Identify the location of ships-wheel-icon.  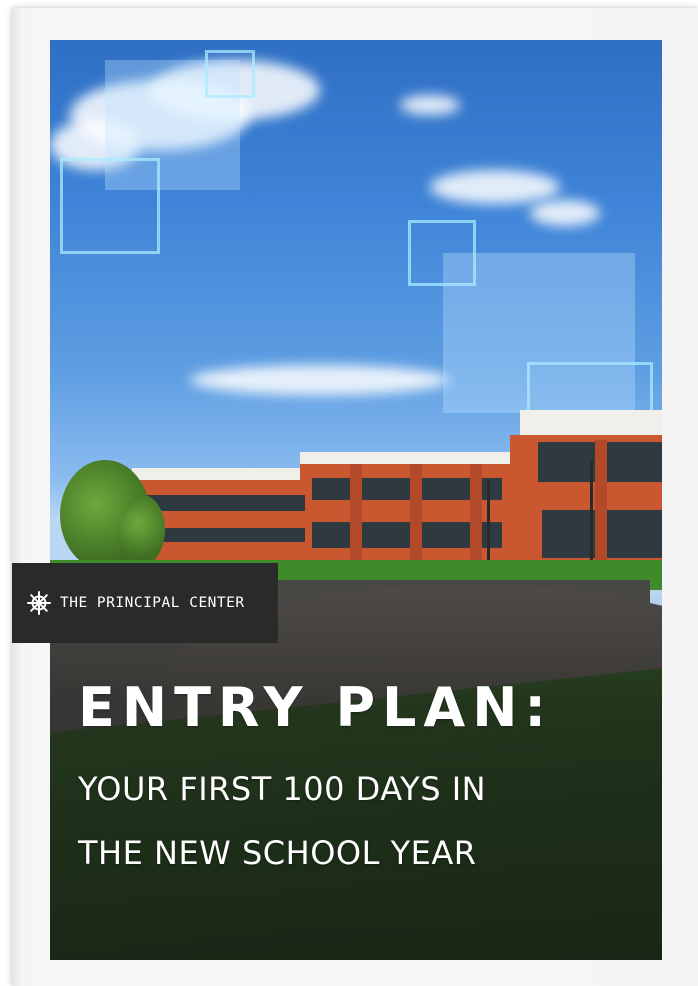
(39, 603).